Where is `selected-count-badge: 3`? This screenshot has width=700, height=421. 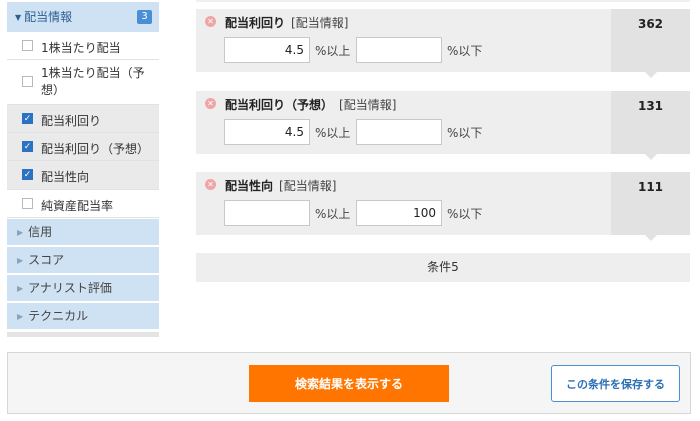 selected-count-badge: 3 is located at coordinates (144, 17).